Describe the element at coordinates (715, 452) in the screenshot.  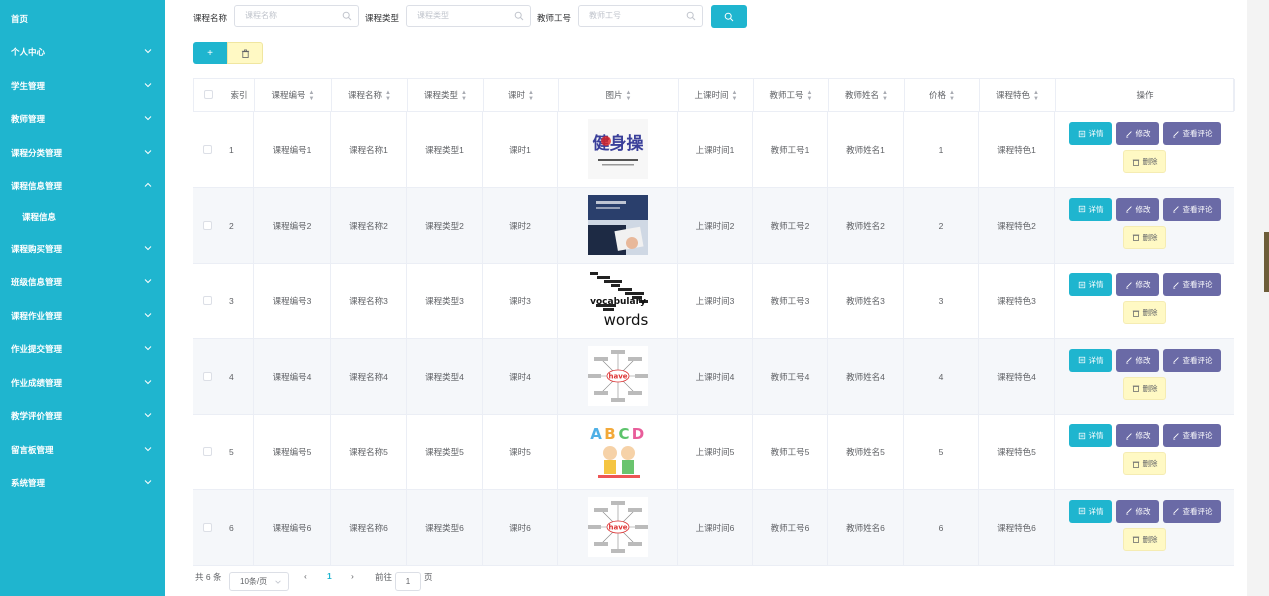
I see `cell-text: 上课时间5` at that location.